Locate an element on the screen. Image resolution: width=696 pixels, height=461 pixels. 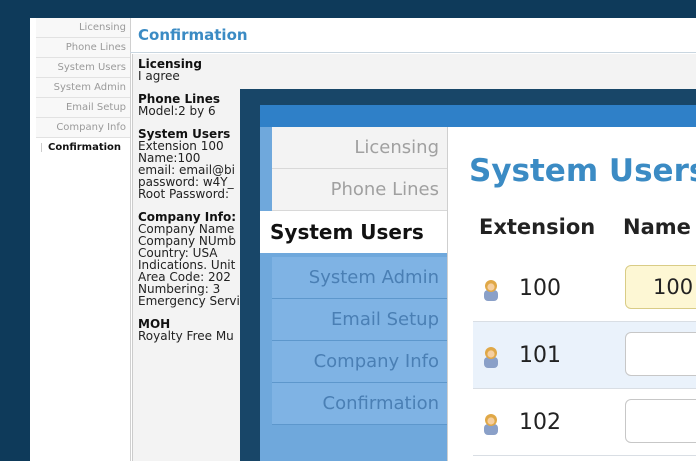
column-header-name: Name is located at coordinates (657, 227).